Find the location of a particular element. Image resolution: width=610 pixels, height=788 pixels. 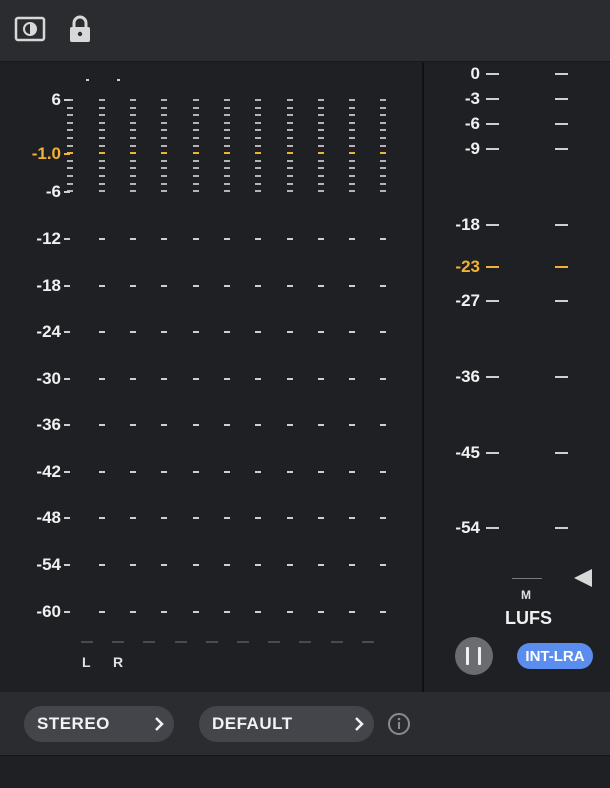

display-mode-icon is located at coordinates (30, 29).